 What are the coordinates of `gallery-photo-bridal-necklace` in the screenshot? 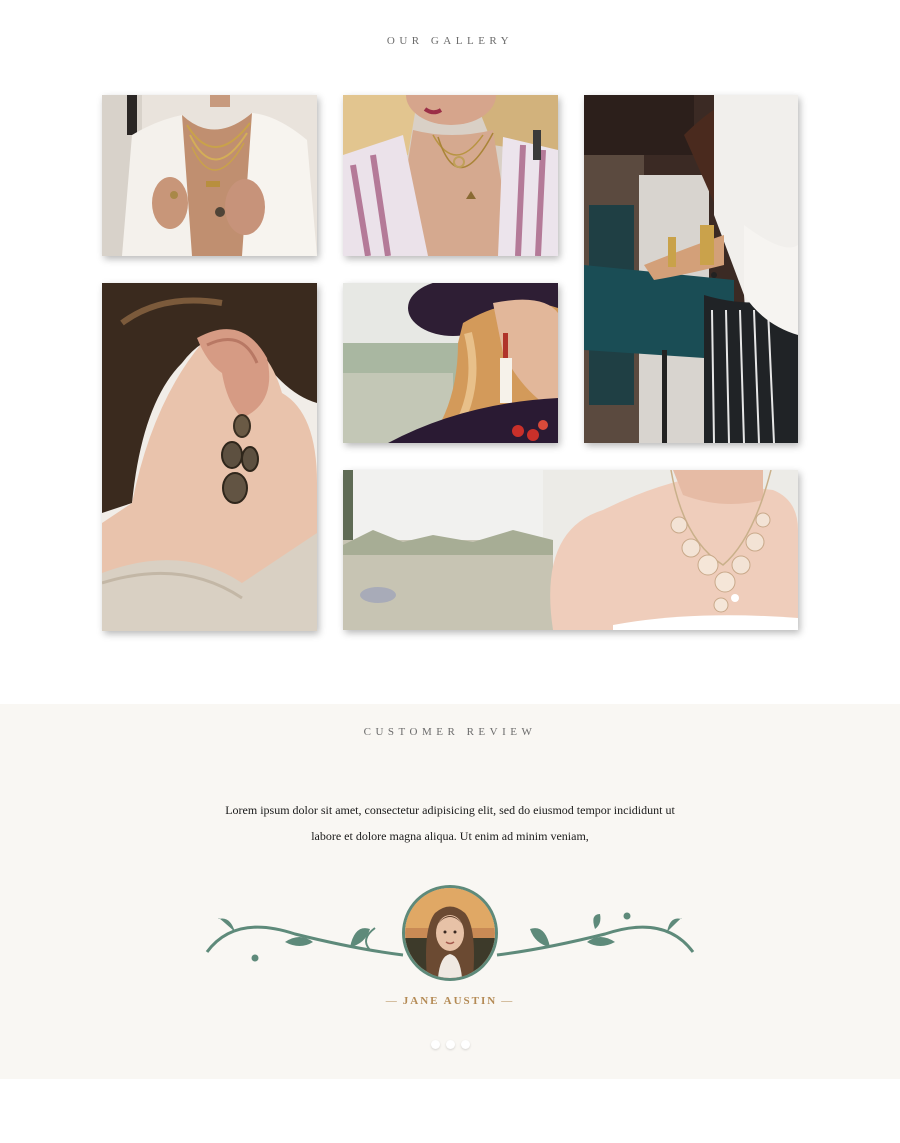 It's located at (570, 550).